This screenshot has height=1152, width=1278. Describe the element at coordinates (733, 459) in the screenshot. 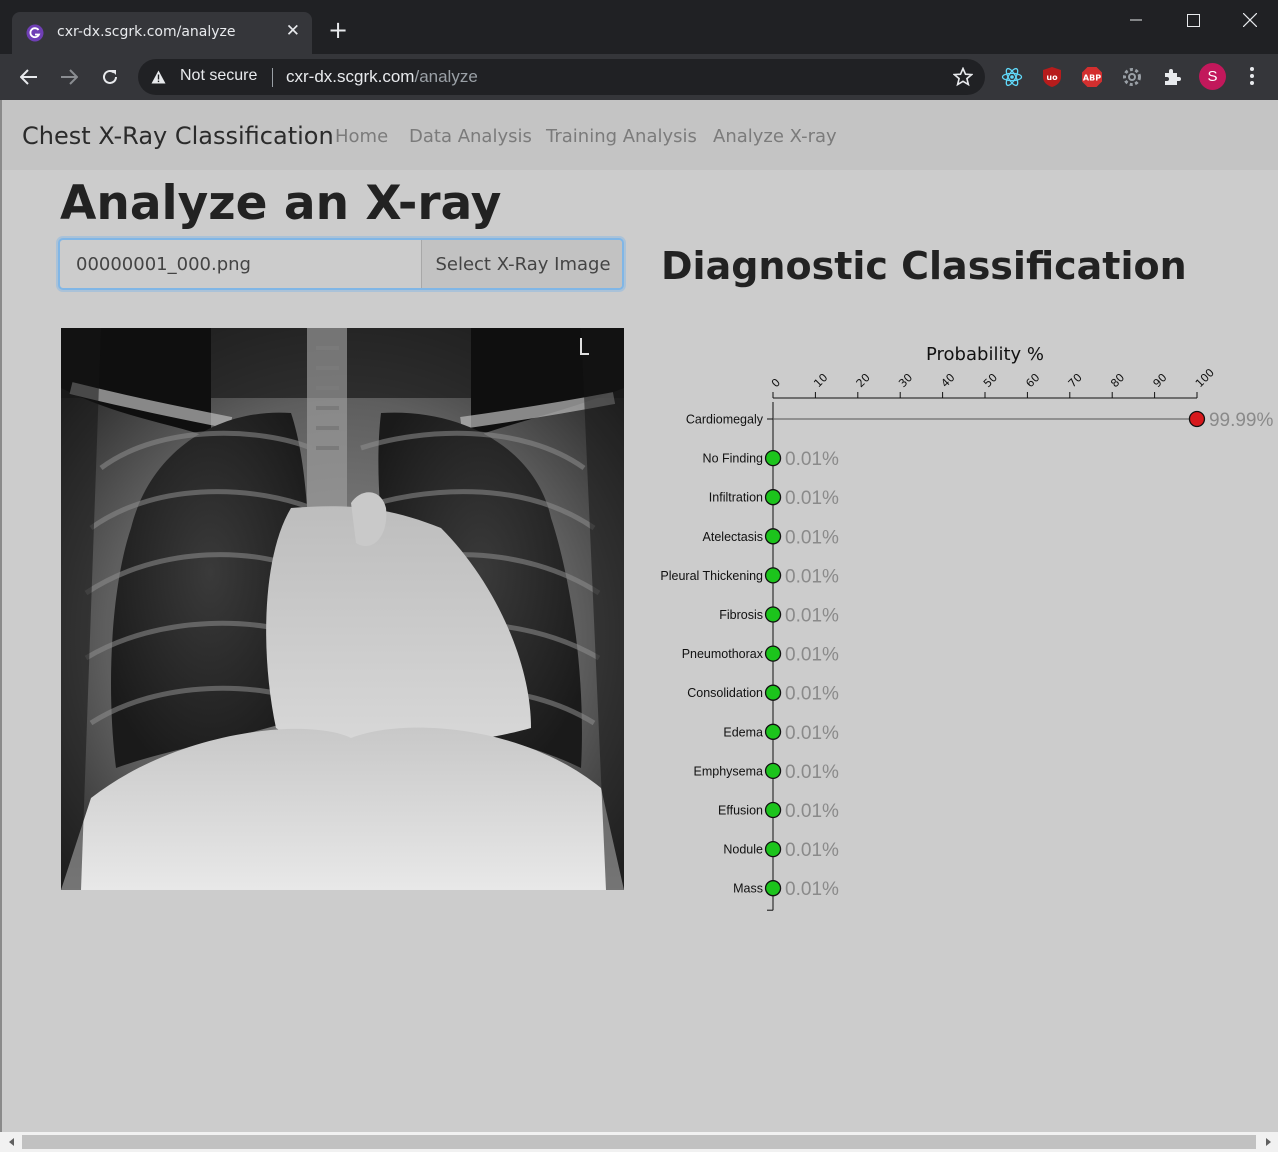

I see `category-label: No Finding` at that location.